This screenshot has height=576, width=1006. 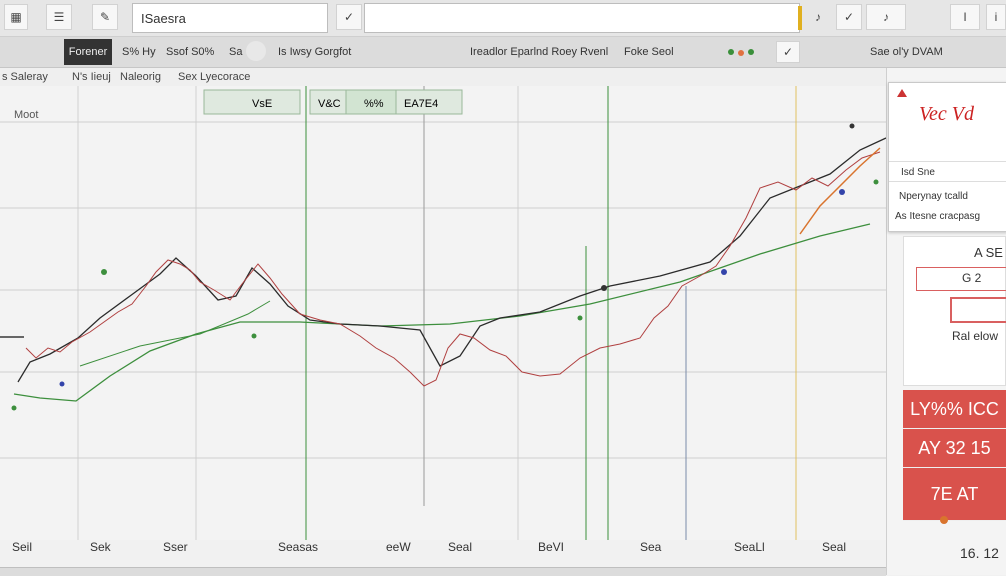 I want to click on popup-title: Isd Sne, so click(x=918, y=172).